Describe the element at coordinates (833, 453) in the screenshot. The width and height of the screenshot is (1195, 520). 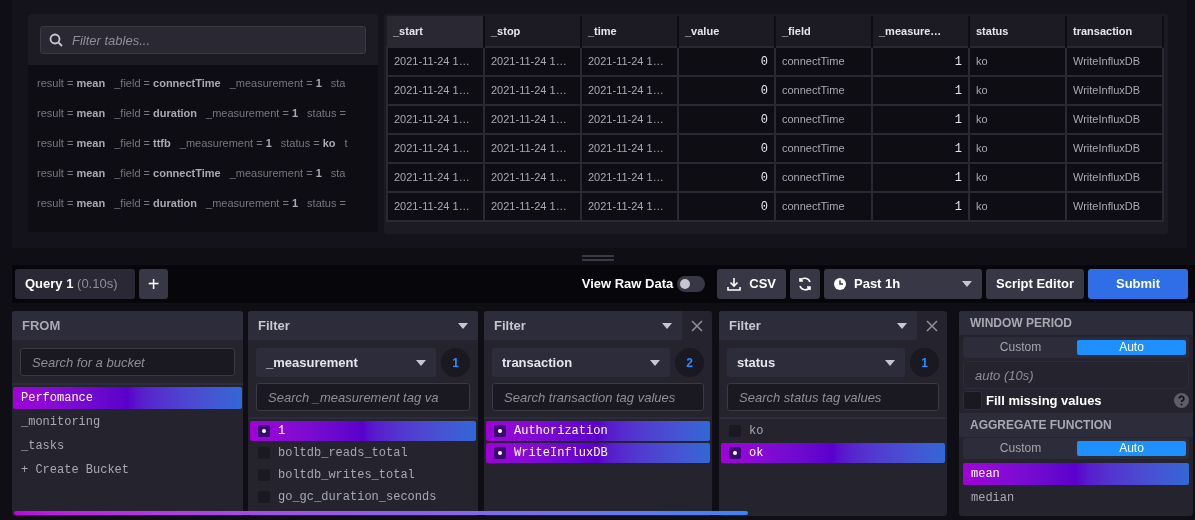
I see `tag-value-item: ok` at that location.